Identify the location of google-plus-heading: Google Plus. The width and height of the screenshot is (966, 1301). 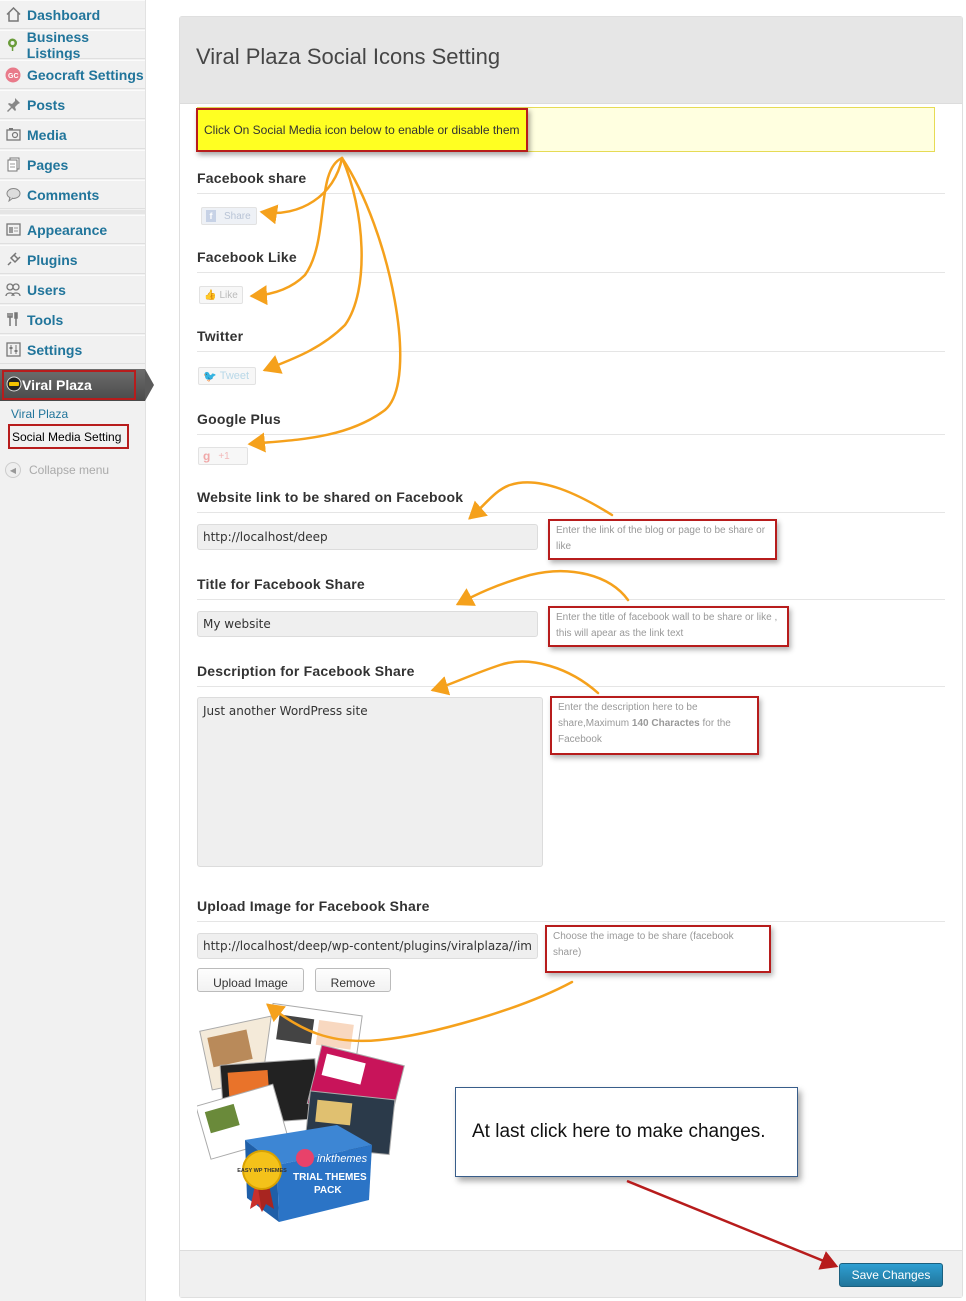
(239, 419).